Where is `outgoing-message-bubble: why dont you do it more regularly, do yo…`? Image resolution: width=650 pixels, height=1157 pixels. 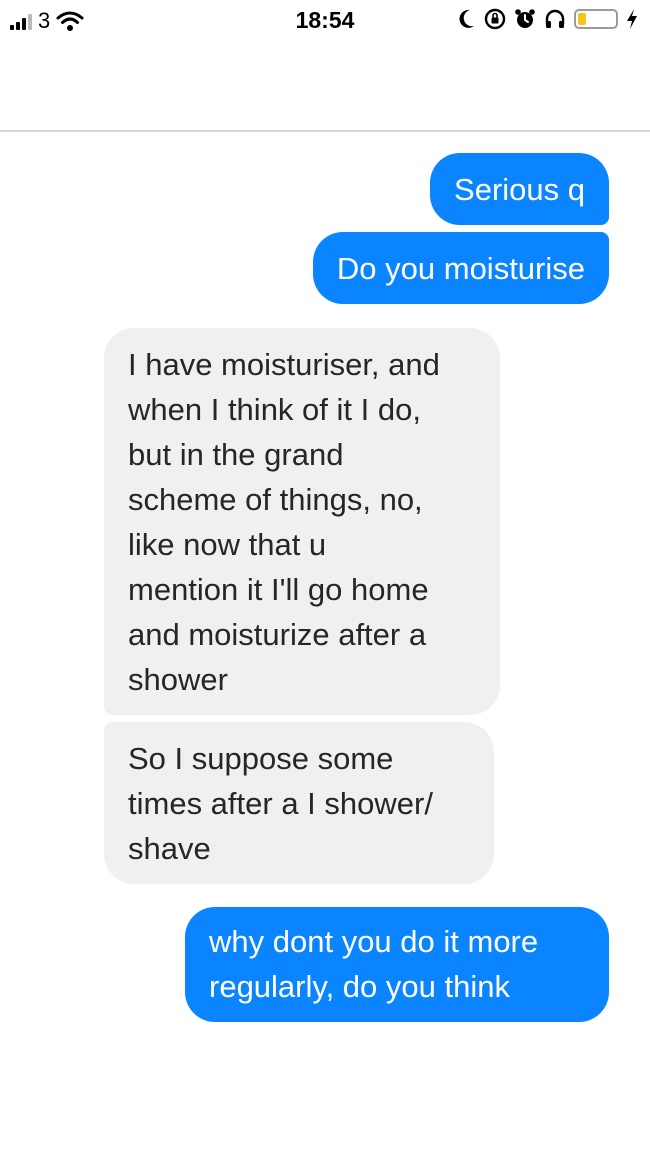 outgoing-message-bubble: why dont you do it more regularly, do yo… is located at coordinates (397, 964).